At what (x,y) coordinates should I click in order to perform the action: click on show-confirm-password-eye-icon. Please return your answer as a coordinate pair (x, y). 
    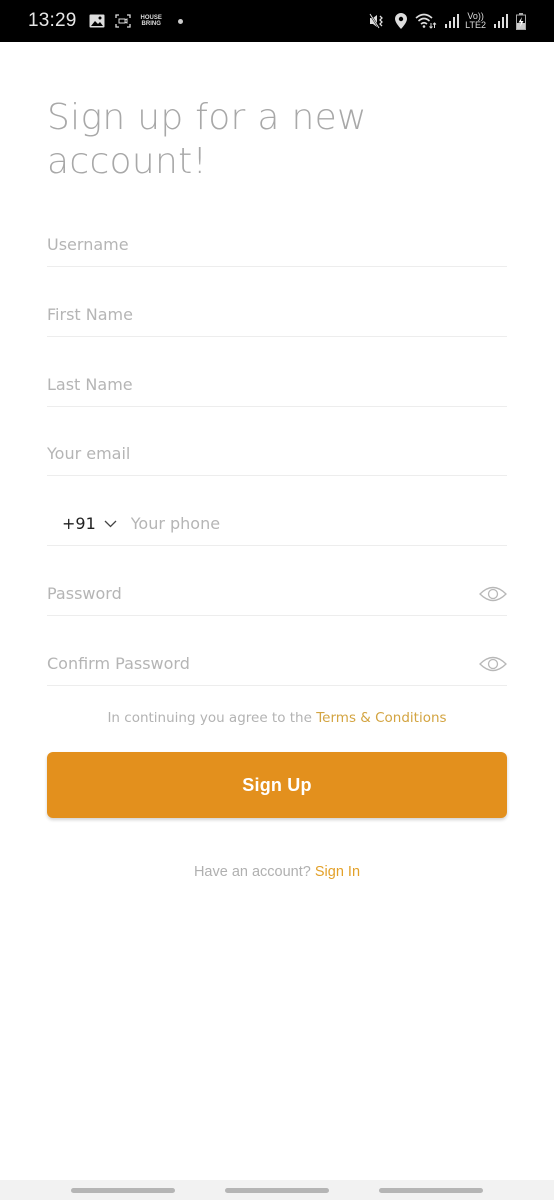
    Looking at the image, I should click on (493, 664).